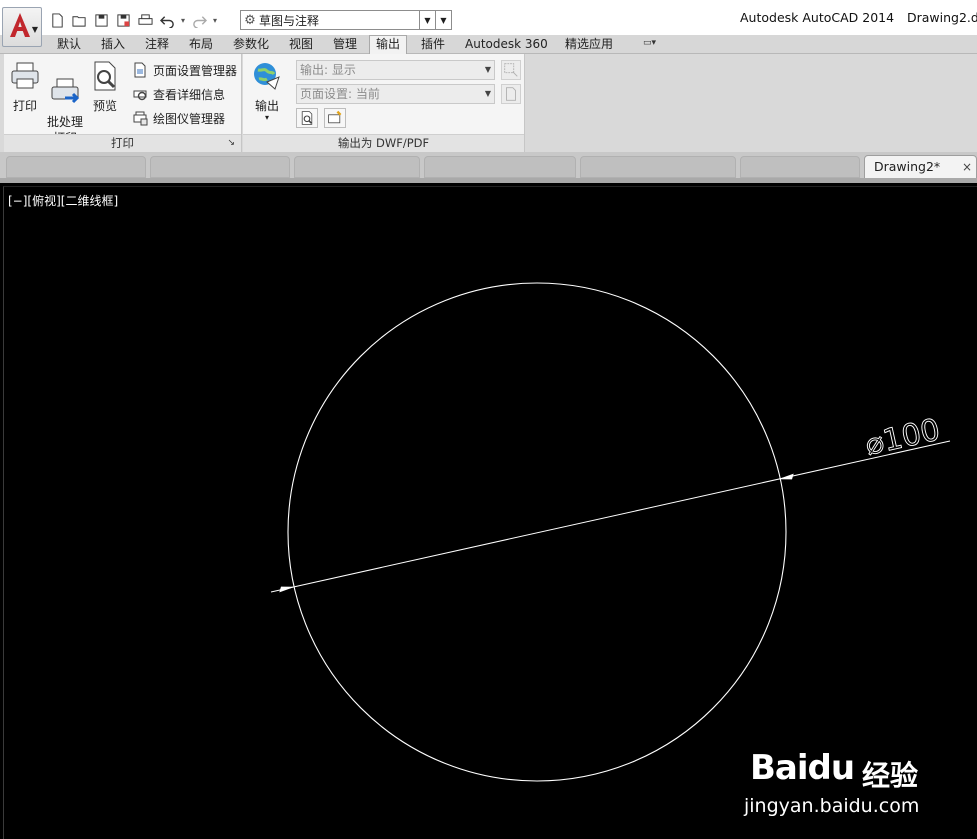  Describe the element at coordinates (69, 45) in the screenshot. I see `tab-default: 默认` at that location.